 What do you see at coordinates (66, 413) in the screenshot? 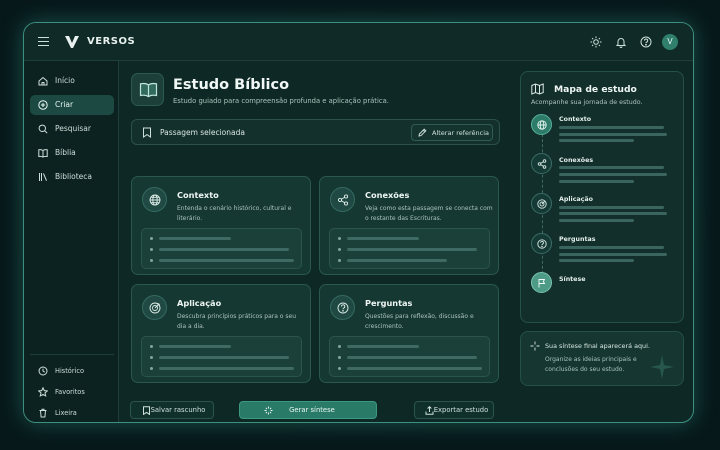
I see `sidebar-item-label: Lixeira` at bounding box center [66, 413].